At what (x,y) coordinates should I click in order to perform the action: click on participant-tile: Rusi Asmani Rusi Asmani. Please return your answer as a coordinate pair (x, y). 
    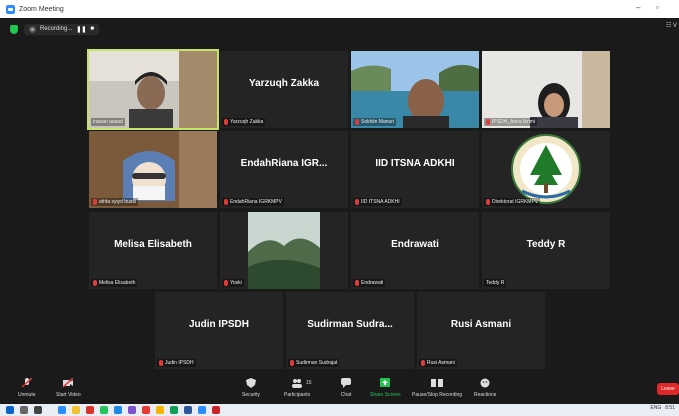
    Looking at the image, I should click on (481, 330).